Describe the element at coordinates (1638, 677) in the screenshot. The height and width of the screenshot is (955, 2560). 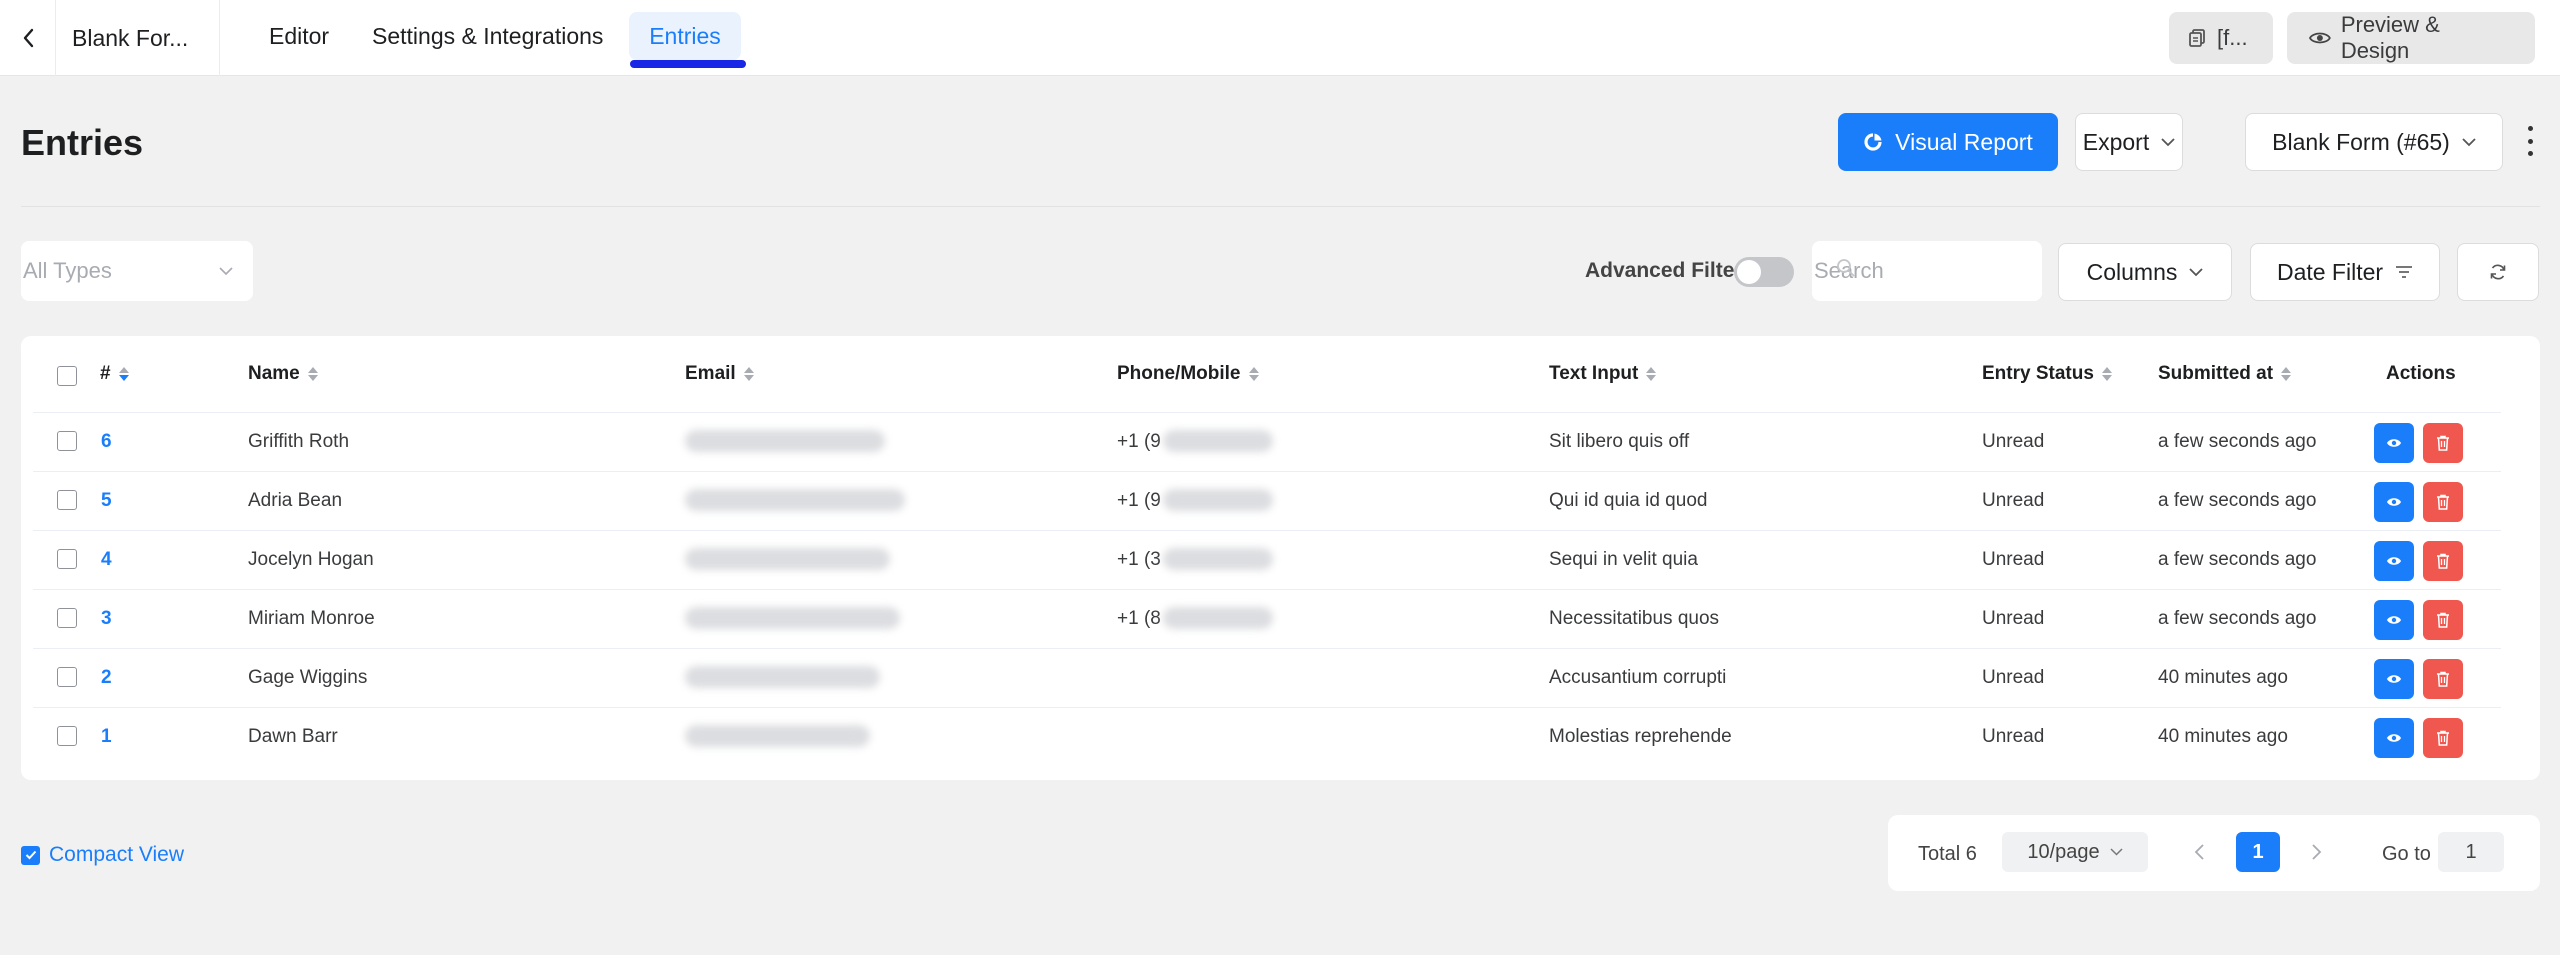
I see `entry-text-input: Accusantium corrupti` at that location.